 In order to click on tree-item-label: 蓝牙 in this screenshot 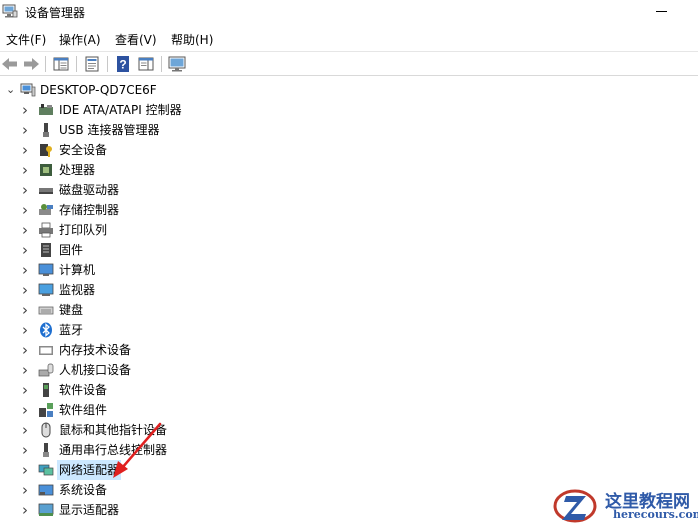, I will do `click(71, 330)`.